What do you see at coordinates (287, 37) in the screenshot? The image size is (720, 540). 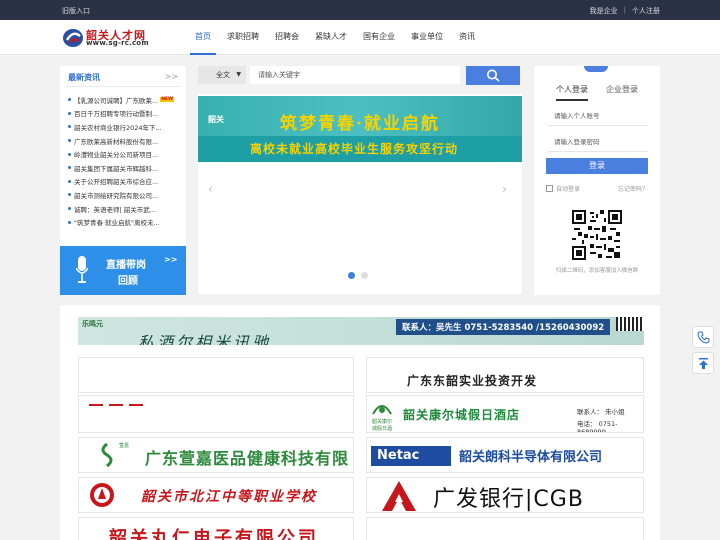 I see `nav-job-fair: 招聘会` at bounding box center [287, 37].